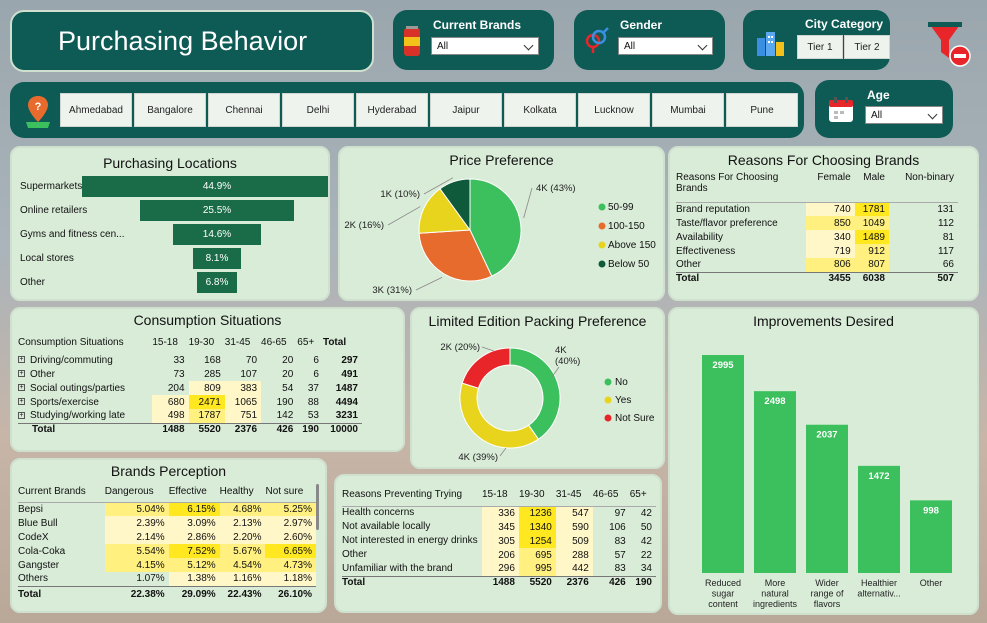  Describe the element at coordinates (537, 541) in the screenshot. I see `table-cell: 1254` at that location.